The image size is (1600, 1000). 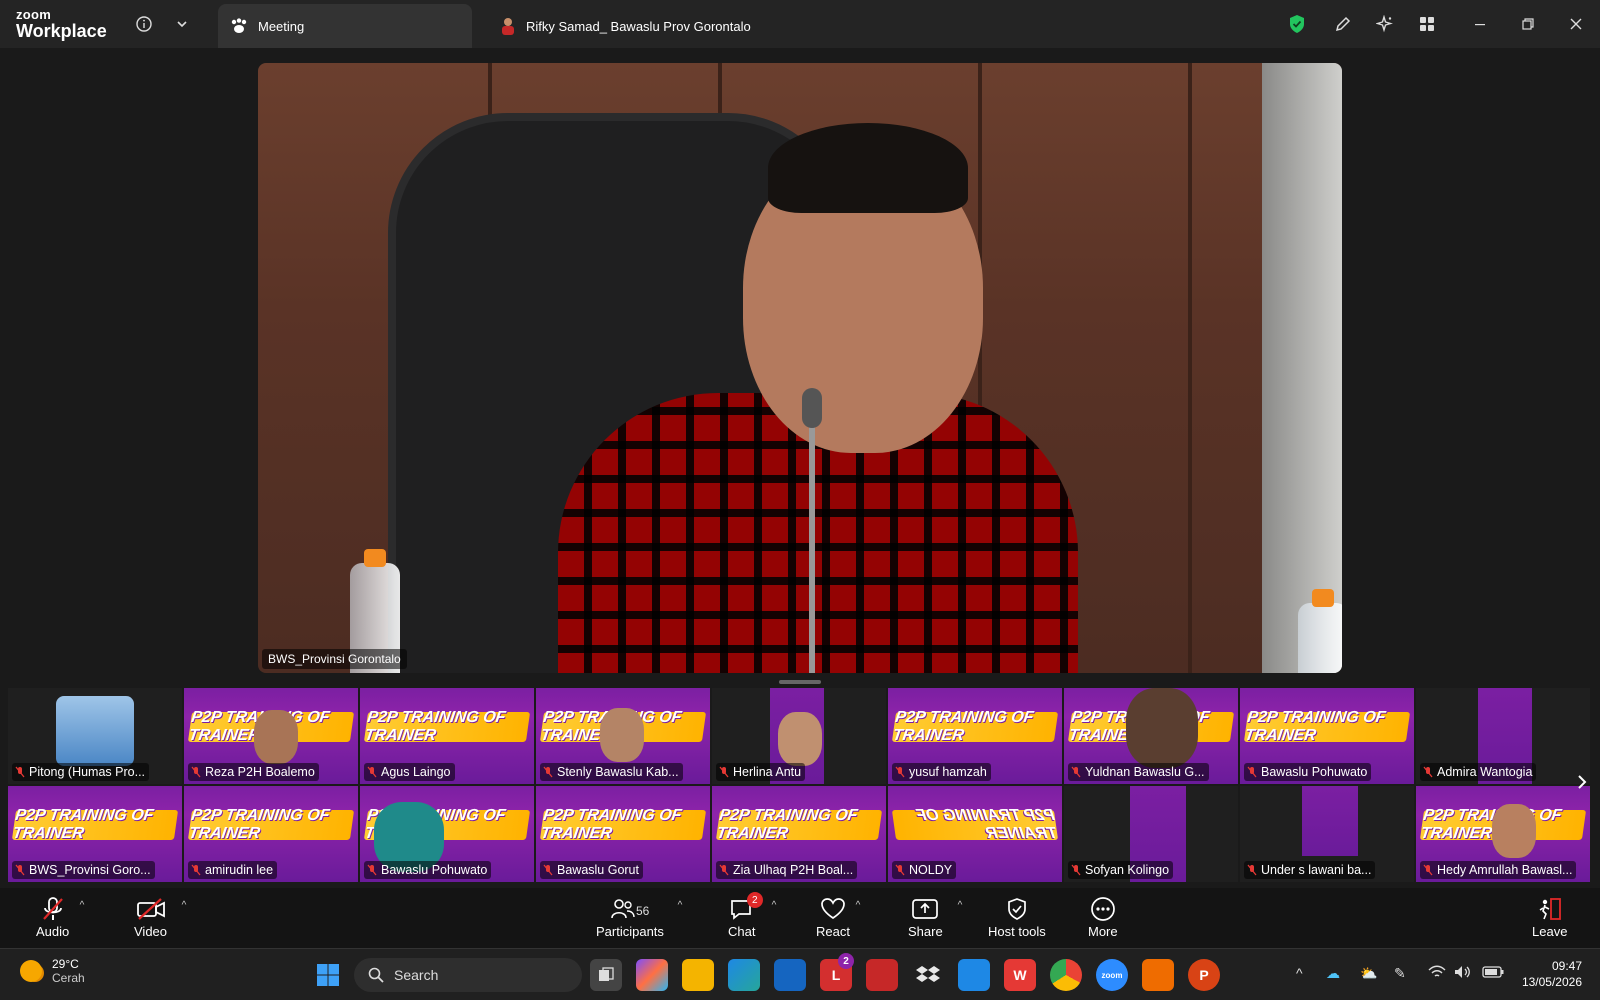 What do you see at coordinates (1400, 973) in the screenshot?
I see `pen-input-icon: ✎` at bounding box center [1400, 973].